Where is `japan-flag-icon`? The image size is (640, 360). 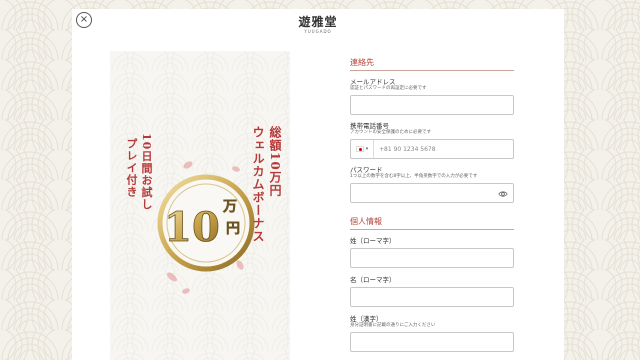 japan-flag-icon is located at coordinates (359, 149).